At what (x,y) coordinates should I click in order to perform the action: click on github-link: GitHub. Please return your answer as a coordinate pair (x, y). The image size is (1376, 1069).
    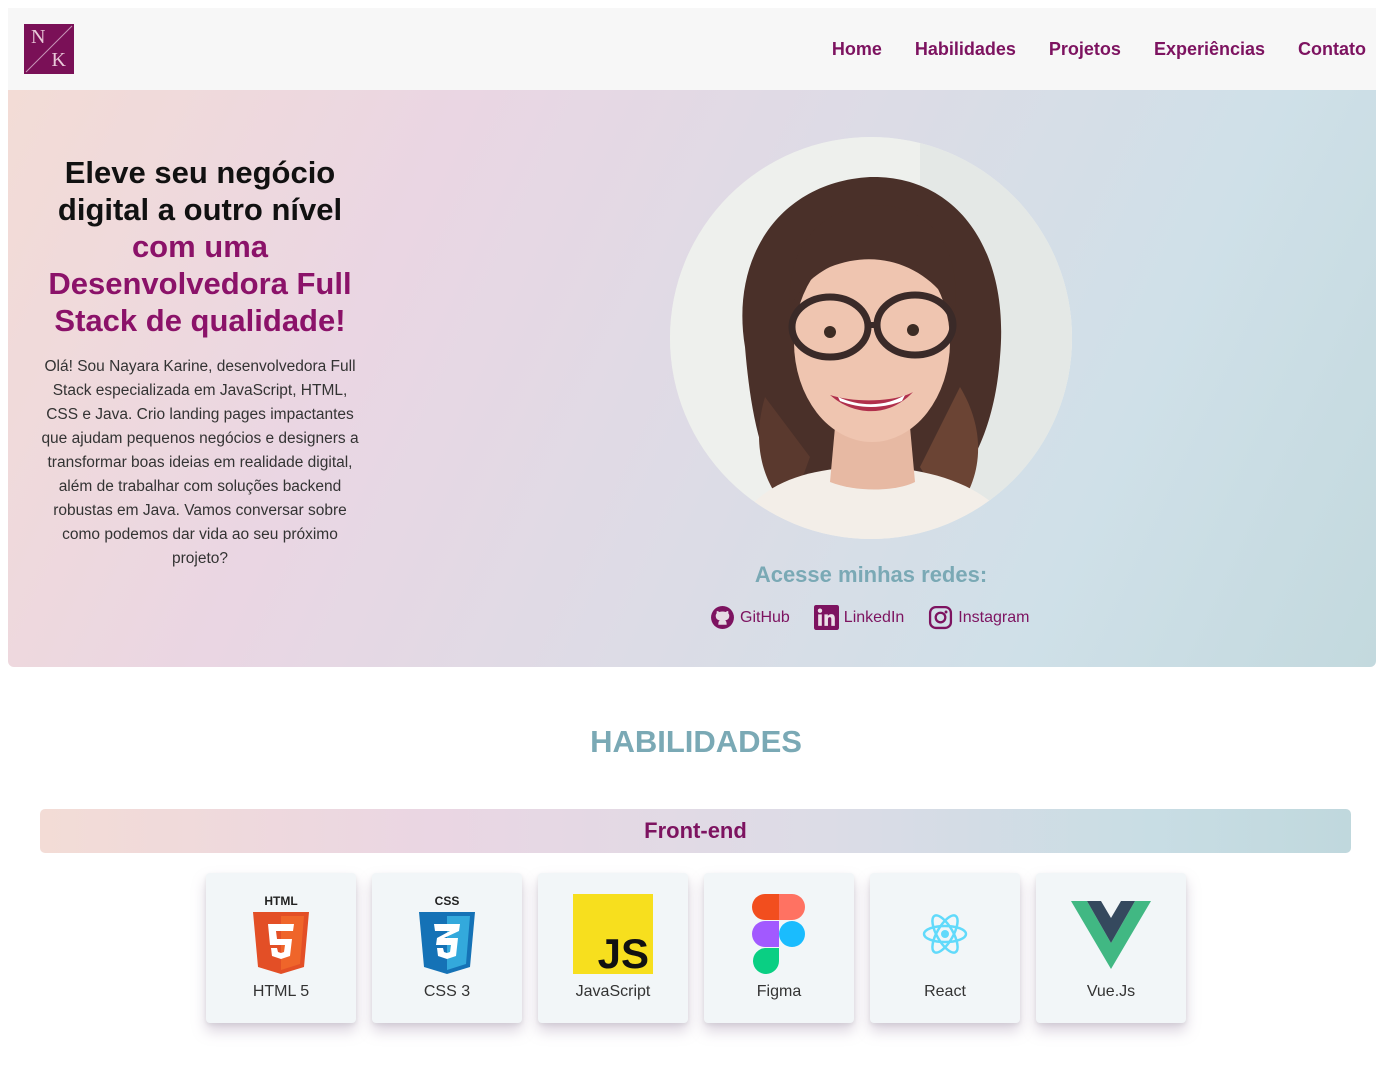
    Looking at the image, I should click on (750, 617).